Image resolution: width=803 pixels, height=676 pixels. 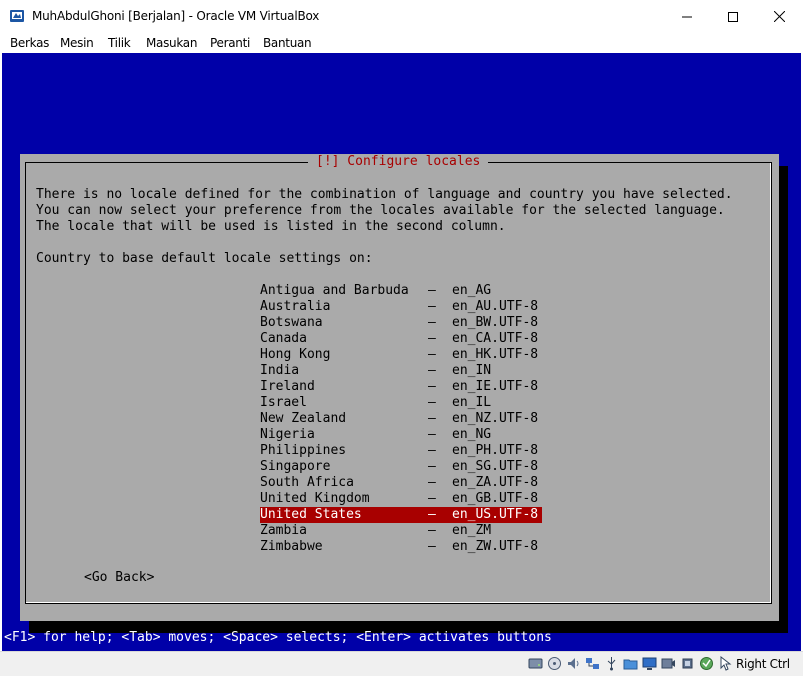 What do you see at coordinates (495, 354) in the screenshot?
I see `locale-code: en_HK.UTF-8` at bounding box center [495, 354].